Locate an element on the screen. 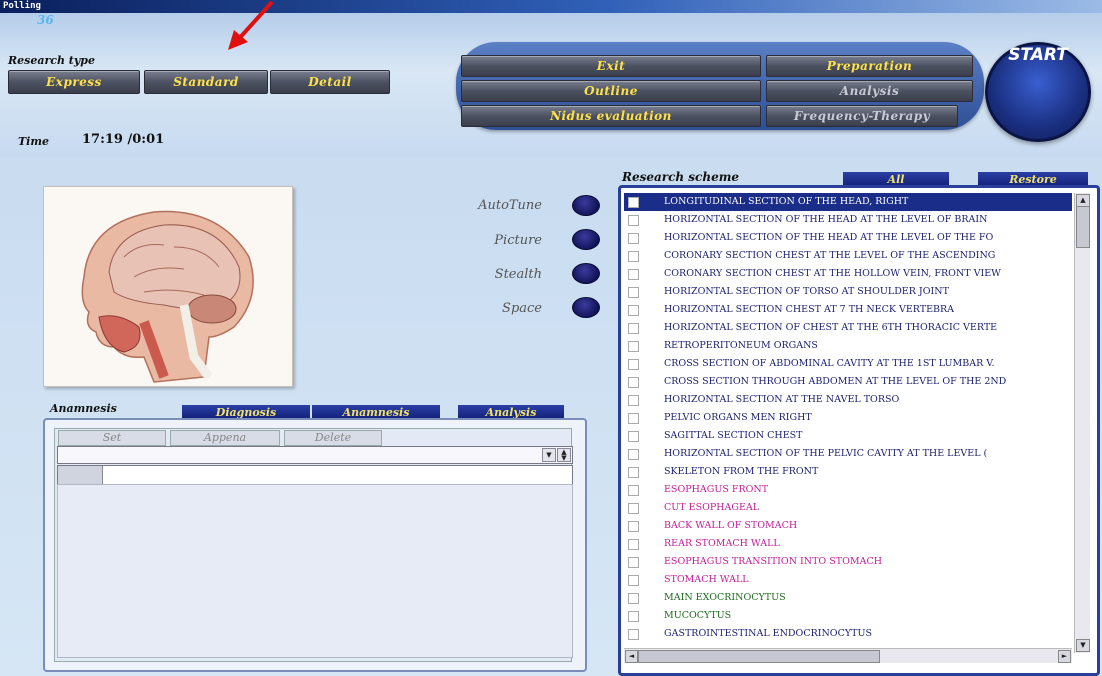 The height and width of the screenshot is (676, 1102). nidus-evaluation-button: Nidus evaluation is located at coordinates (611, 116).